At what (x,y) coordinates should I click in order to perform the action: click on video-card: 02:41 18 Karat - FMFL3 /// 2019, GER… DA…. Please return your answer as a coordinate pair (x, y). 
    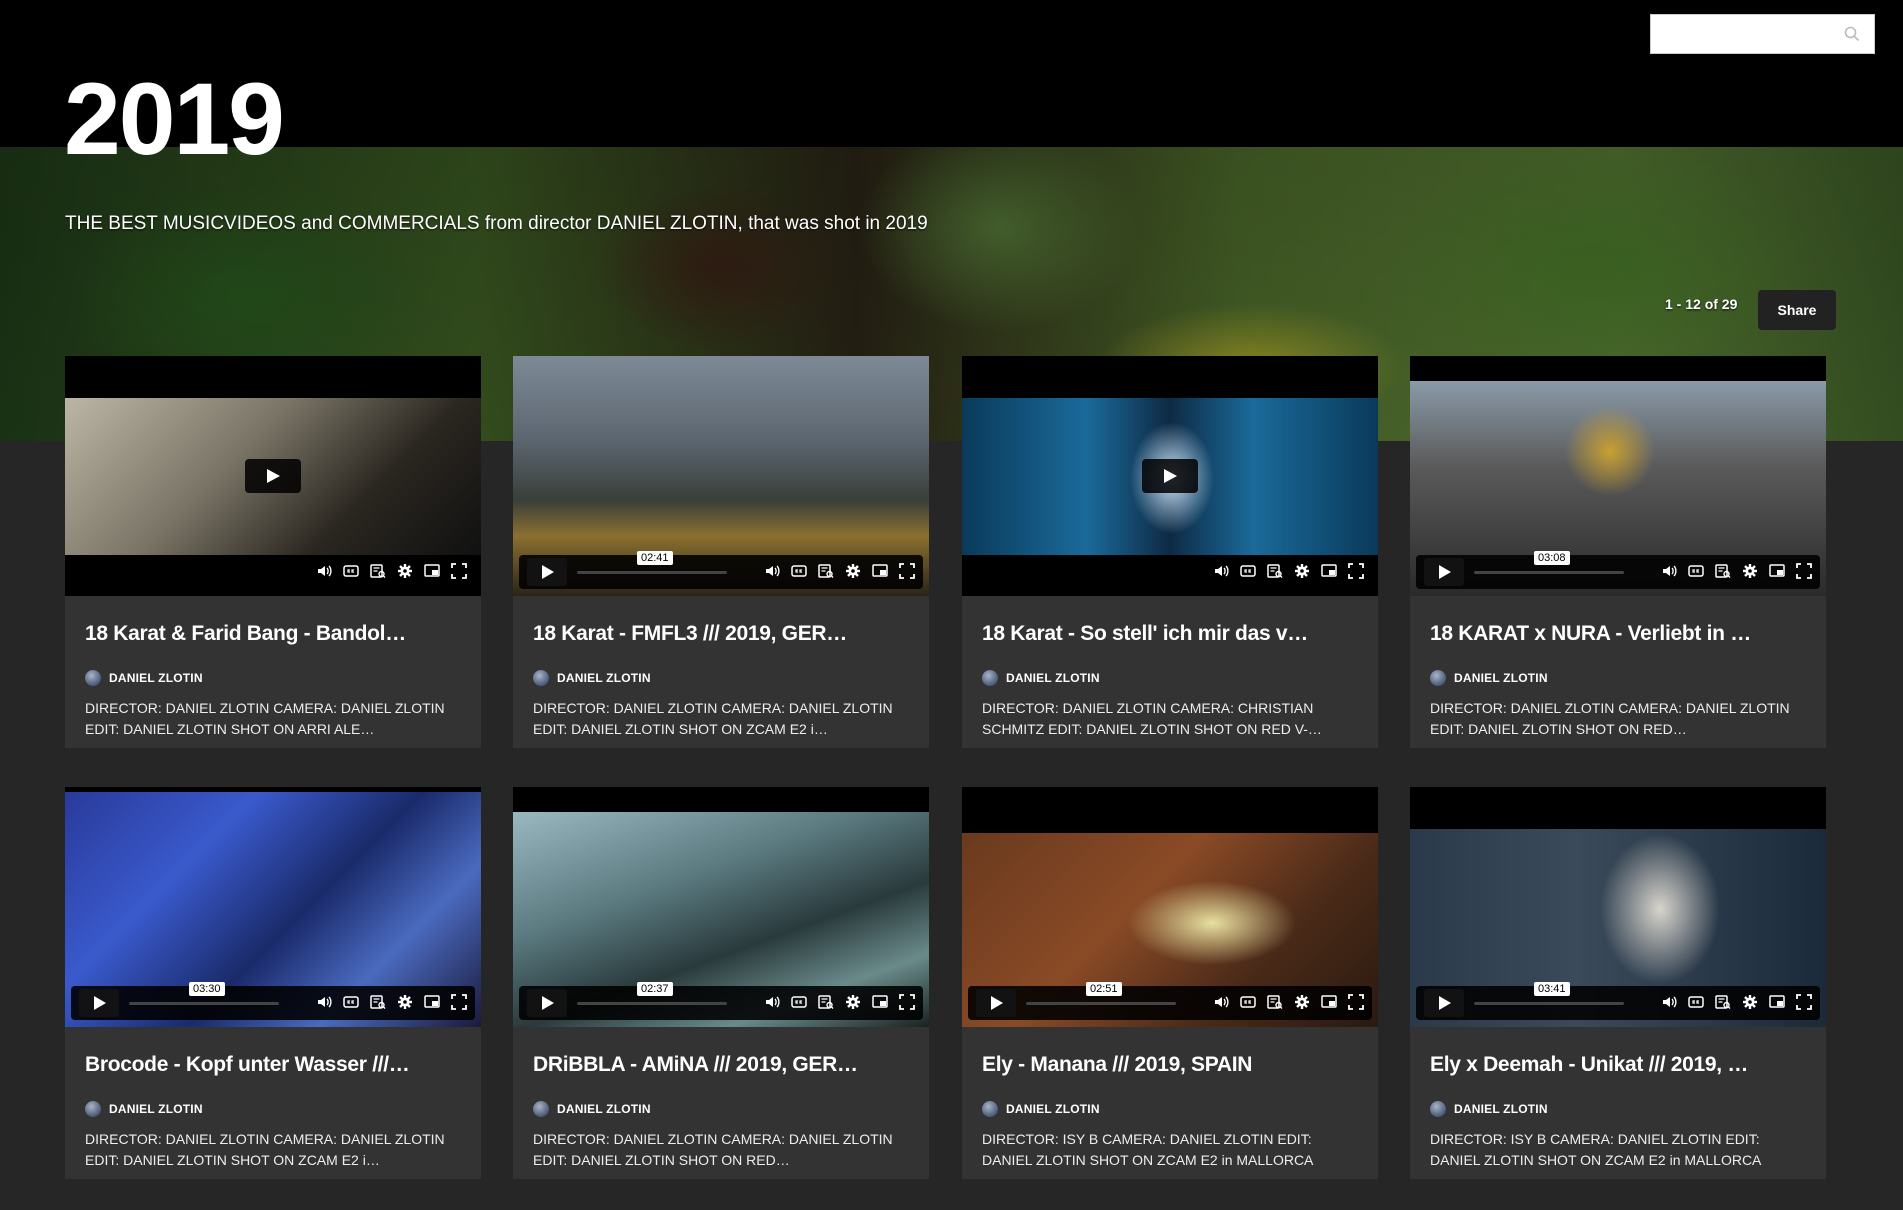
    Looking at the image, I should click on (721, 552).